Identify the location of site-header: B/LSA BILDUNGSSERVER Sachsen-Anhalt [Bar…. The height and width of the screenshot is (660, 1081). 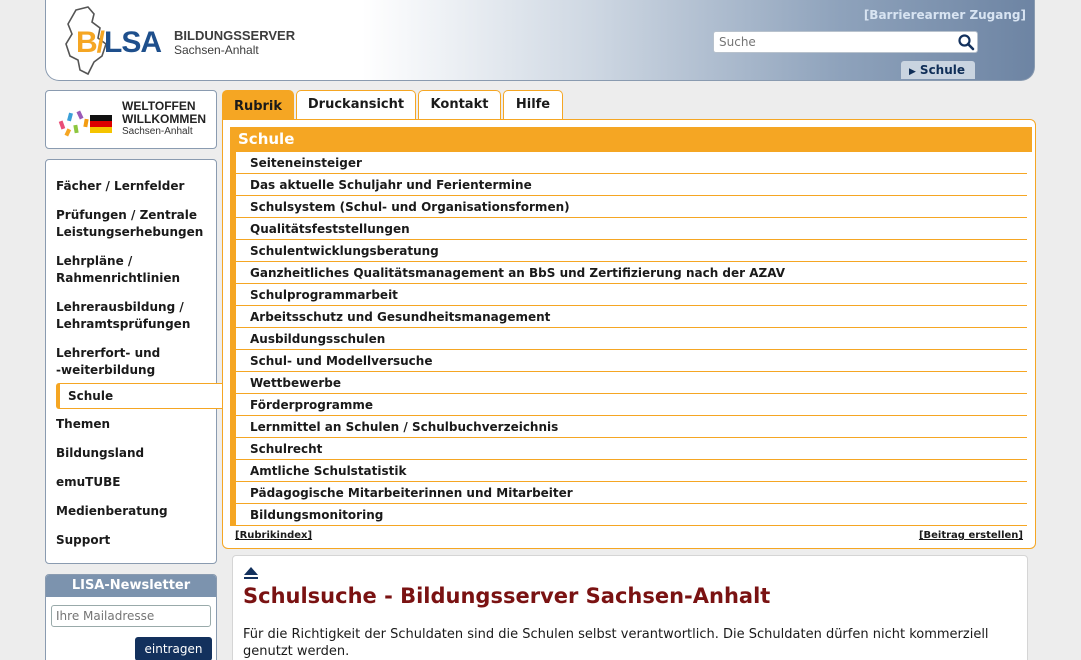
(540, 40).